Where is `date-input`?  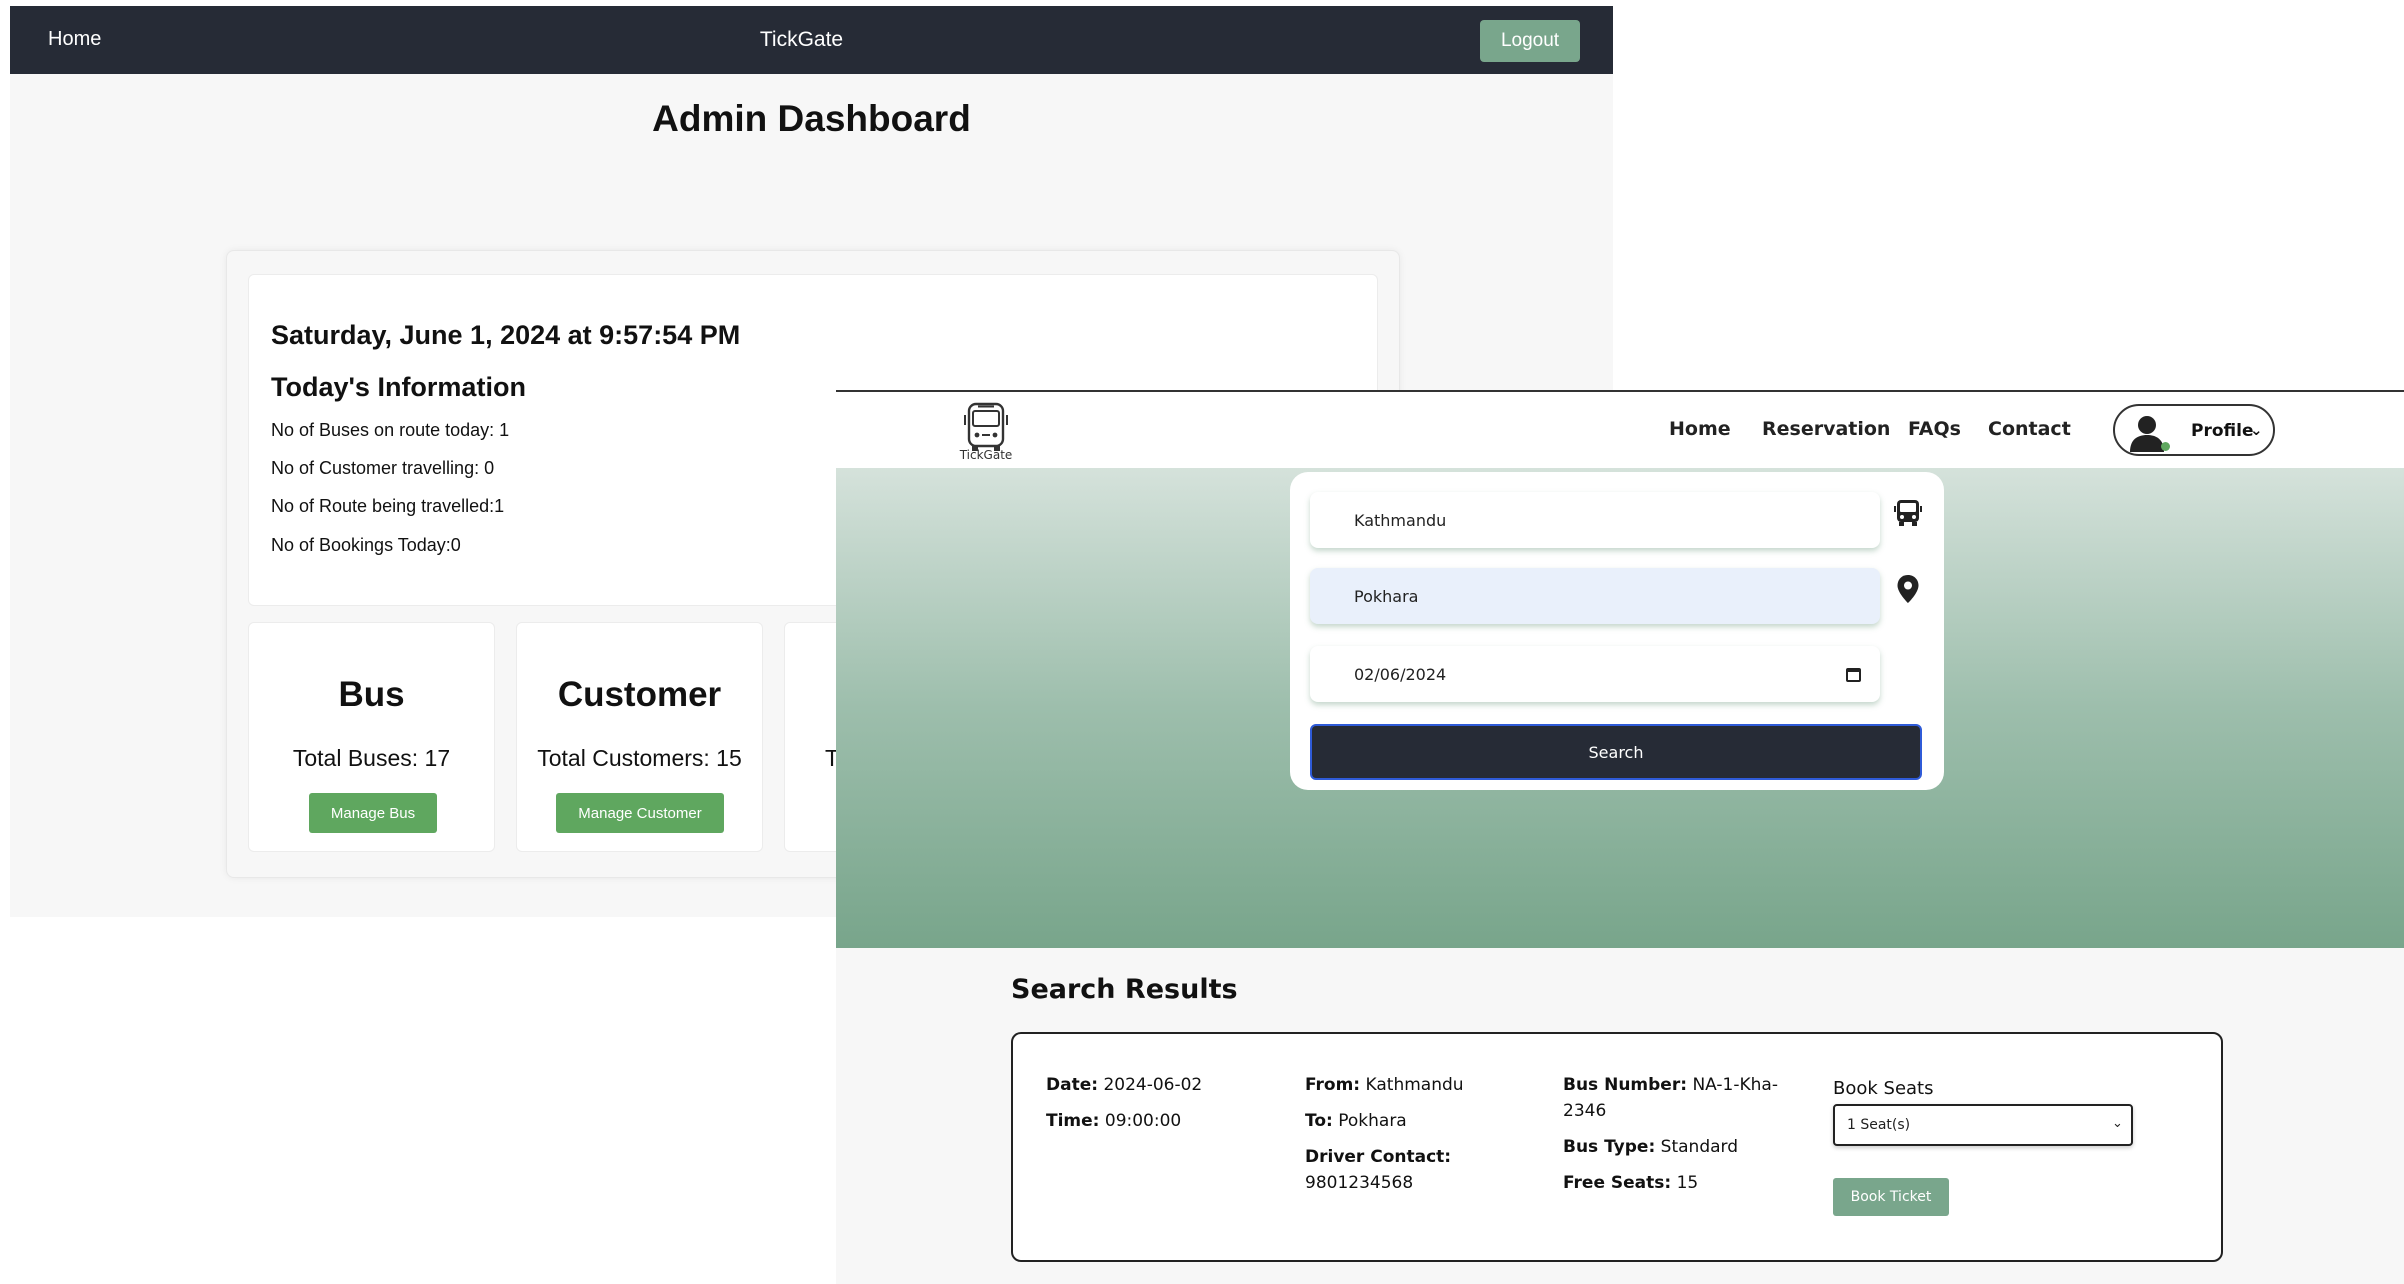
date-input is located at coordinates (1595, 674).